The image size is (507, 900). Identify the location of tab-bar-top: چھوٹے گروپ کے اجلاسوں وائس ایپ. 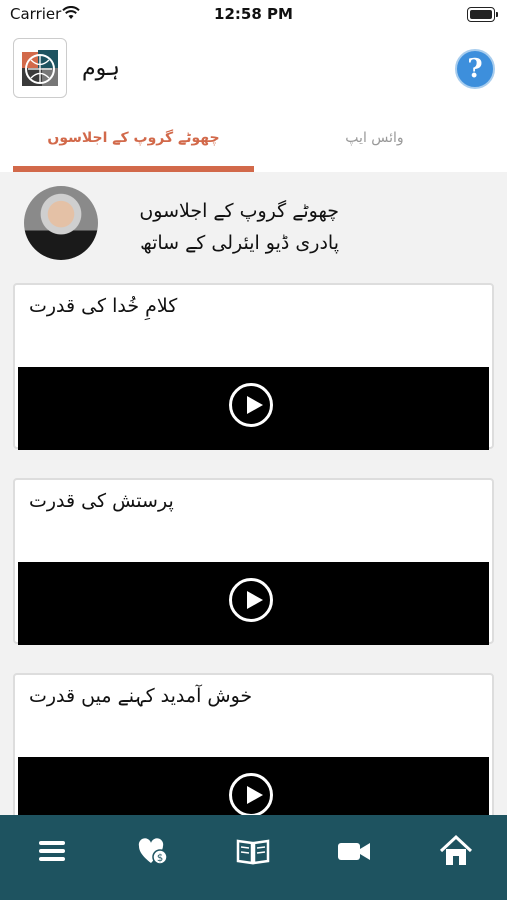
(253, 141).